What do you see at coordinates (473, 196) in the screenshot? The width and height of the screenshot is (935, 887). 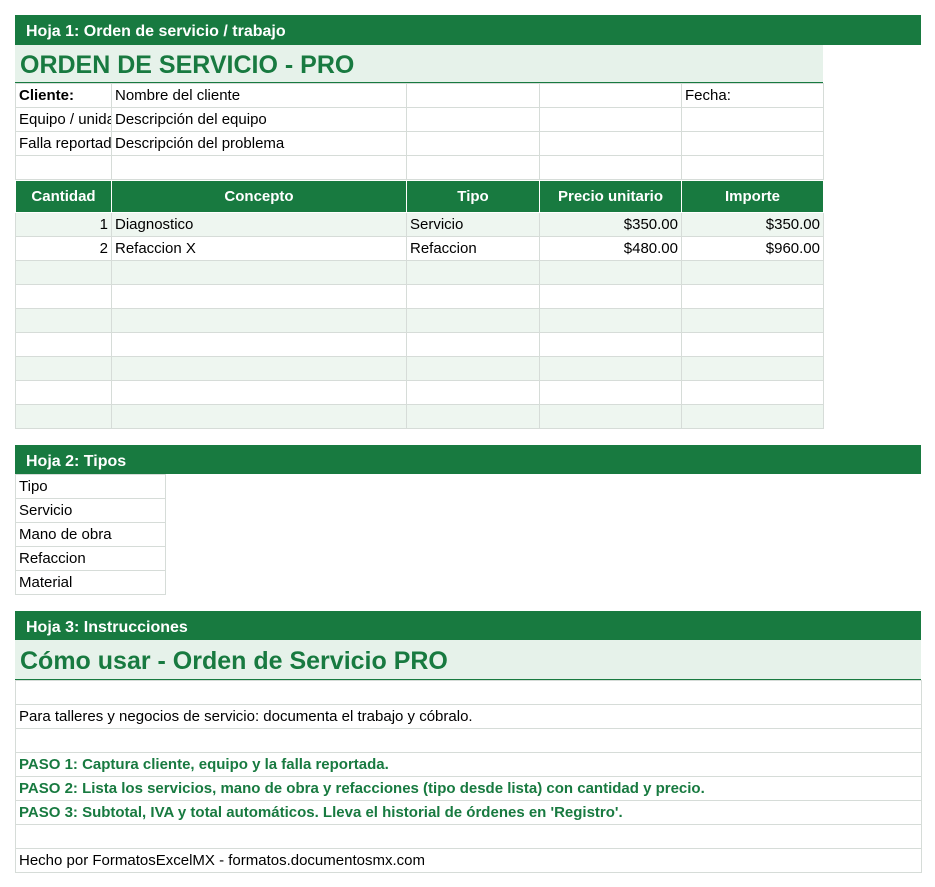 I see `header-tipo: Tipo` at bounding box center [473, 196].